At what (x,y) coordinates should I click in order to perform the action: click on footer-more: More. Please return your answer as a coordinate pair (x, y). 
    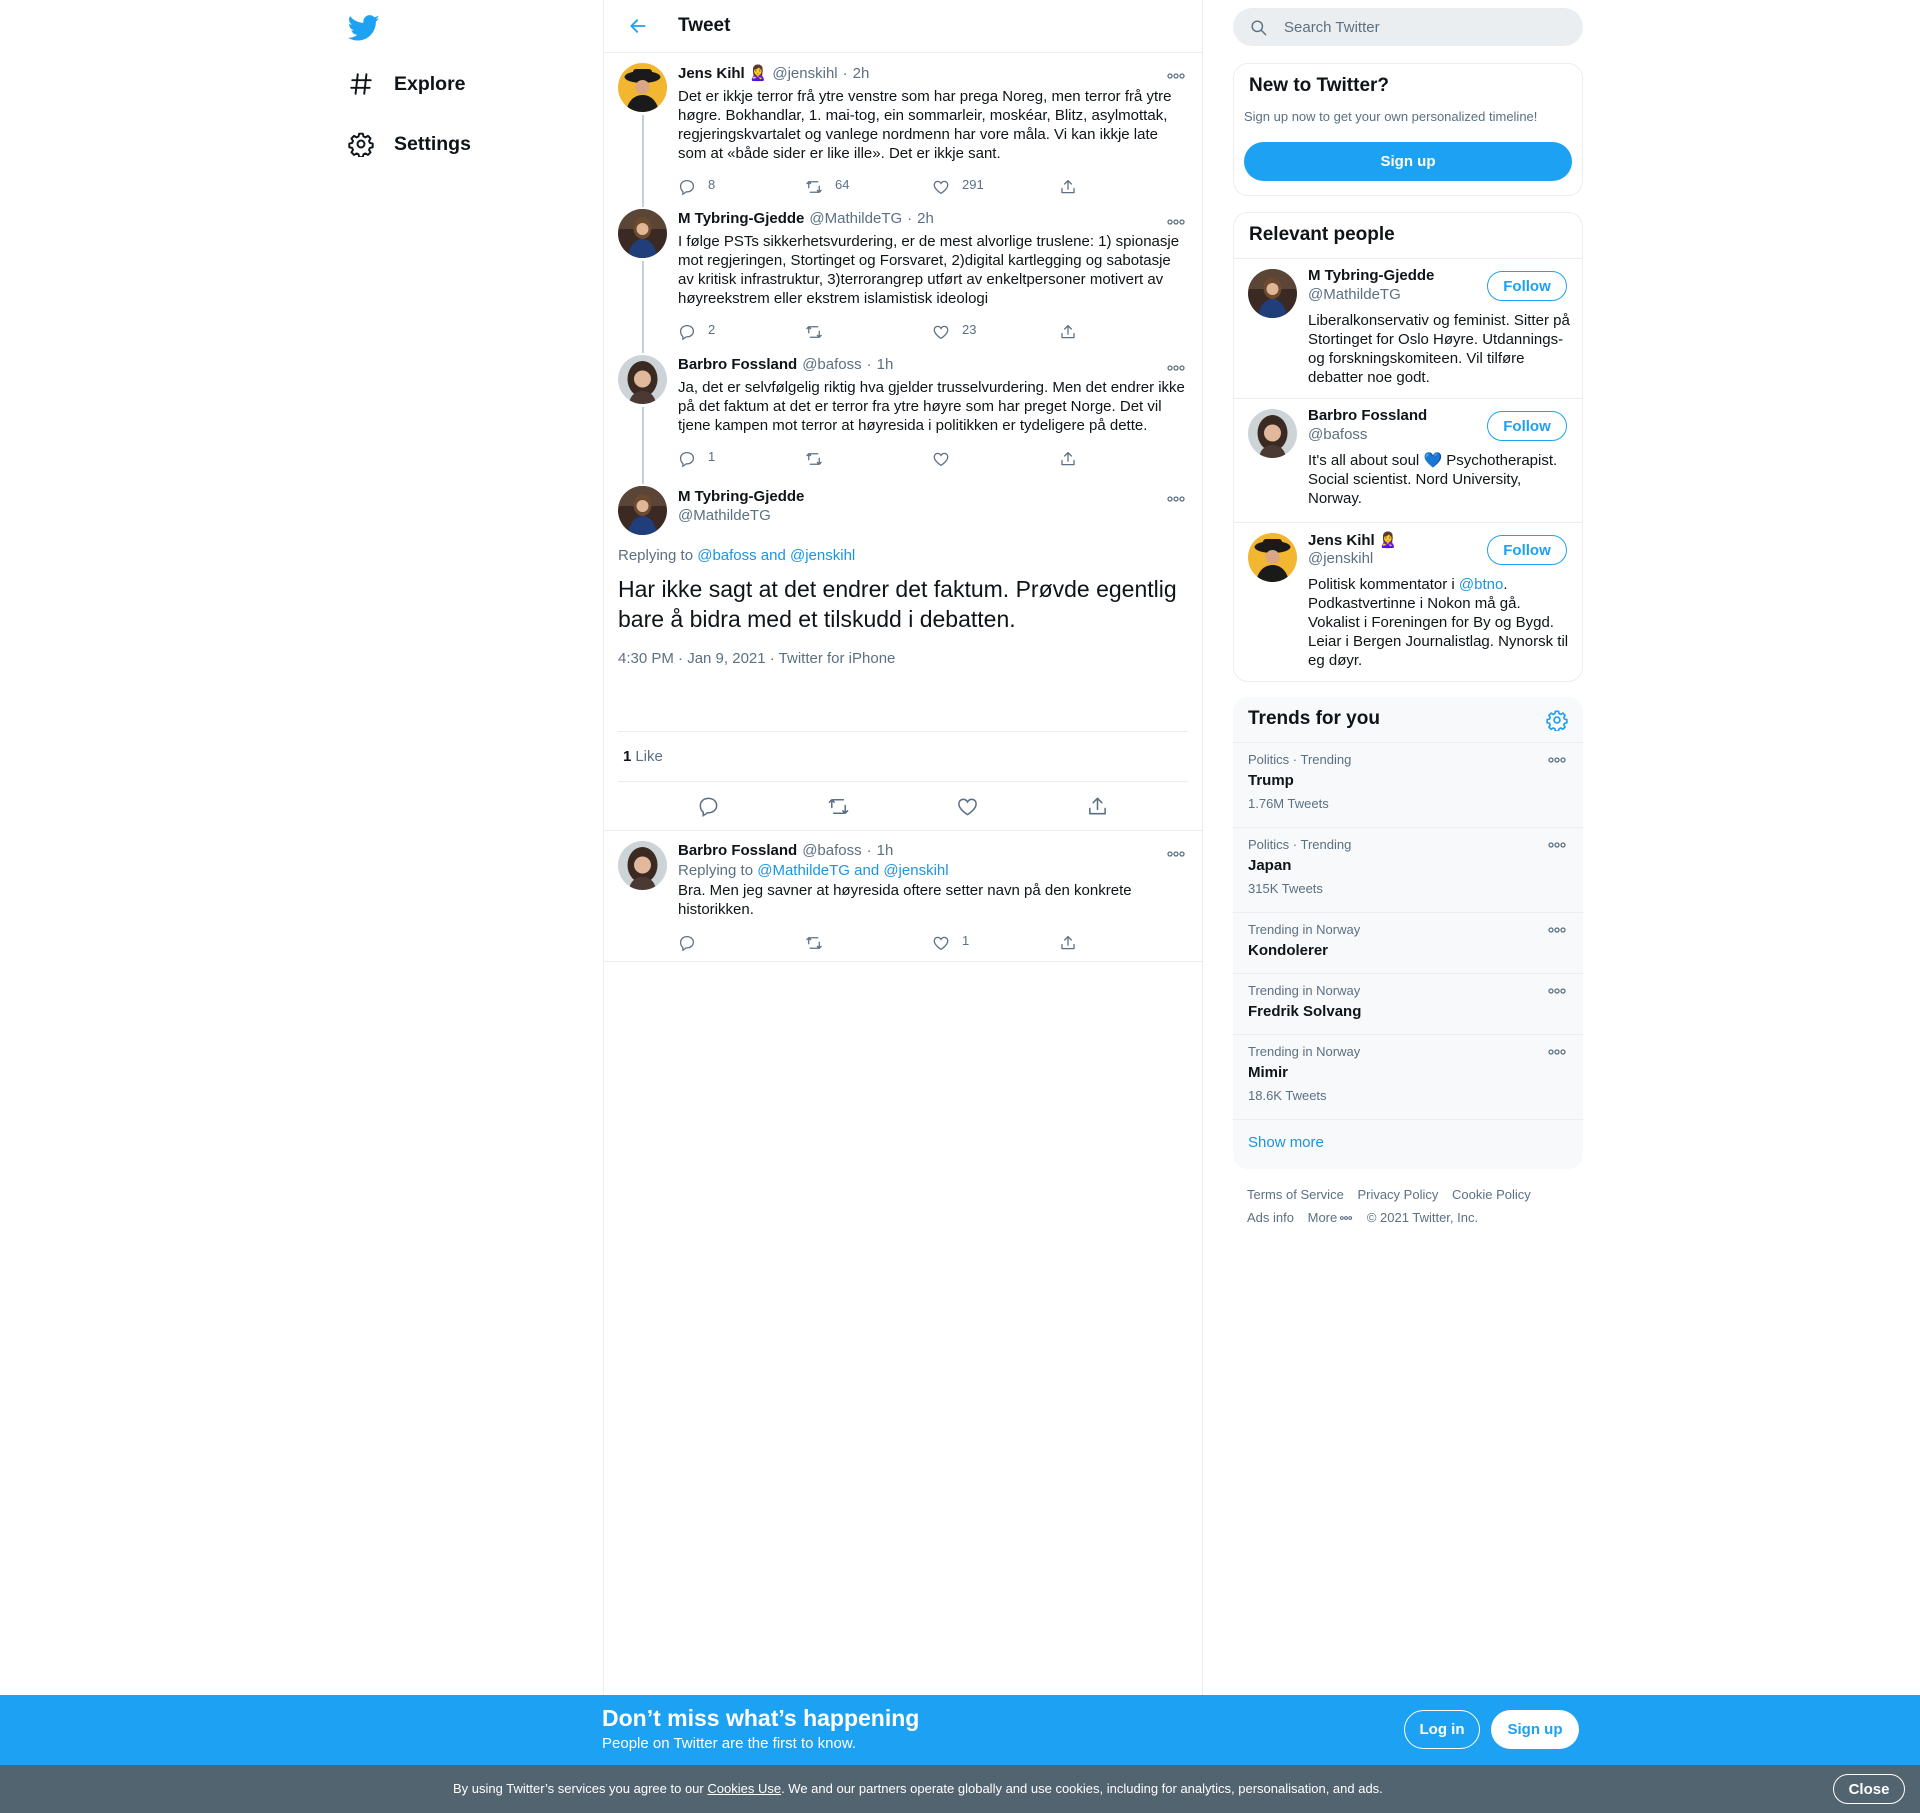
    Looking at the image, I should click on (1323, 1217).